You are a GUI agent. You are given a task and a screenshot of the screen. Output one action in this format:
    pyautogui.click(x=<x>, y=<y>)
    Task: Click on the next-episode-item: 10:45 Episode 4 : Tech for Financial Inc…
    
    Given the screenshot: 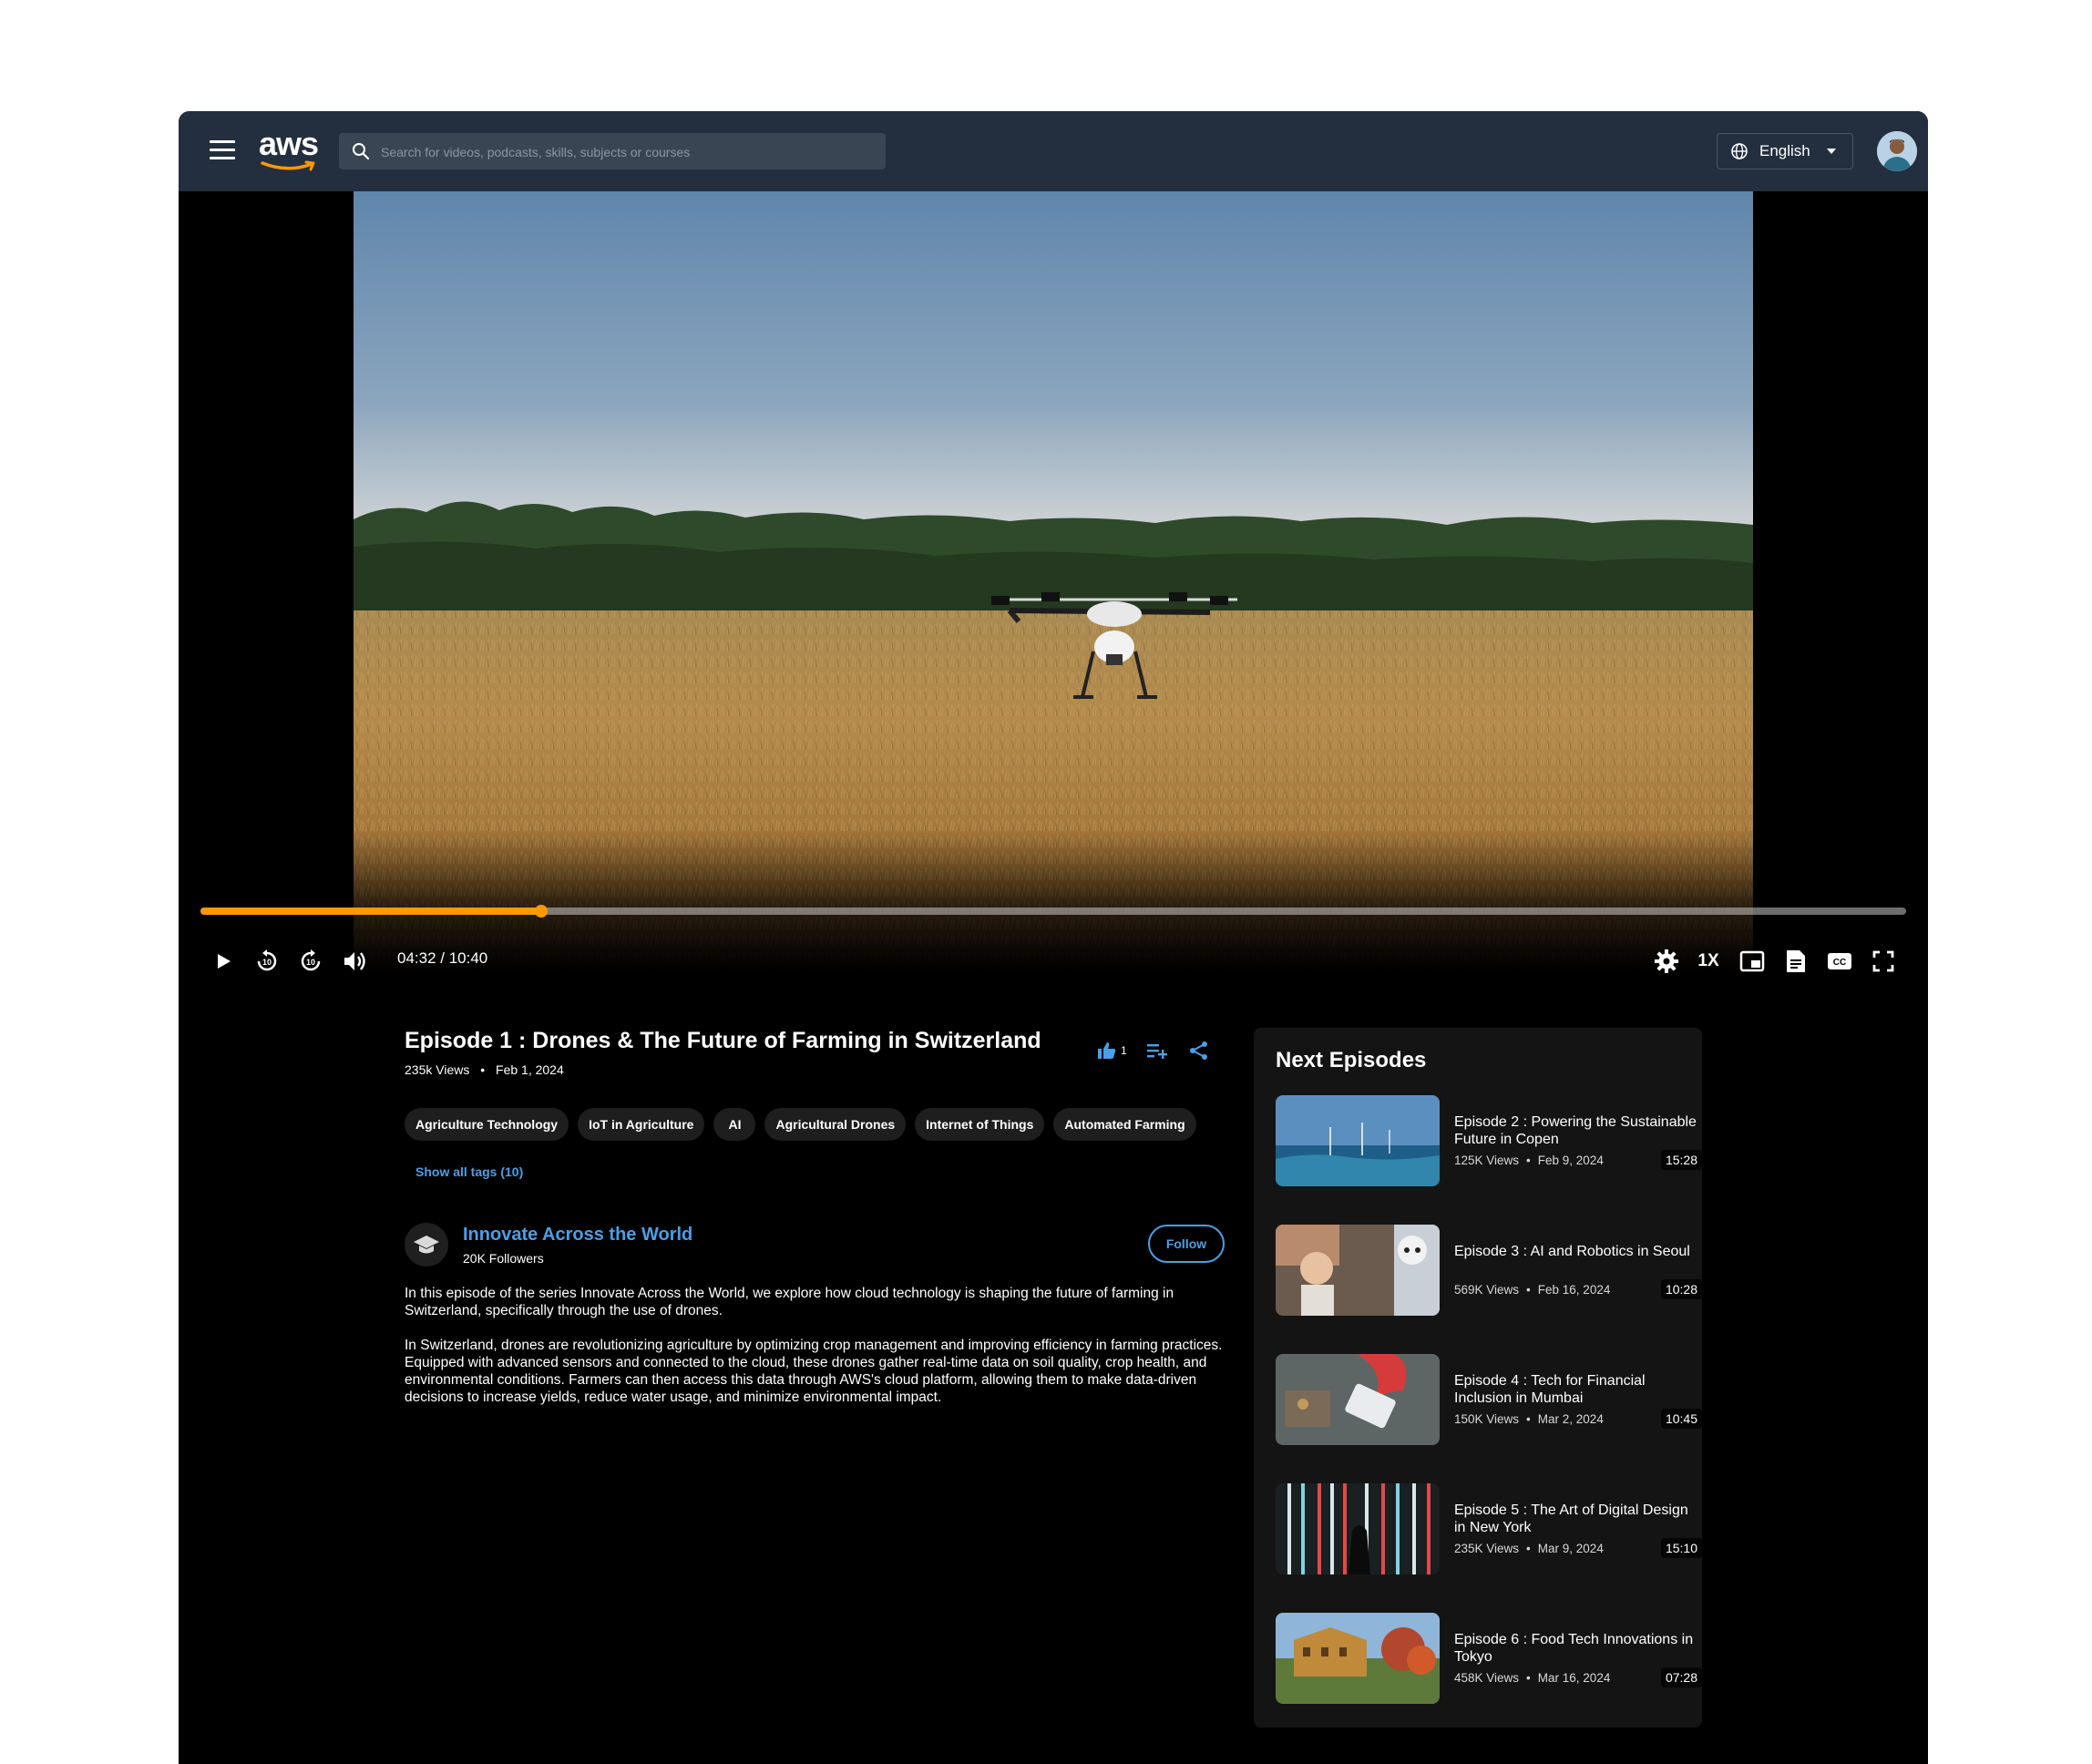 What is the action you would take?
    pyautogui.click(x=1490, y=1399)
    